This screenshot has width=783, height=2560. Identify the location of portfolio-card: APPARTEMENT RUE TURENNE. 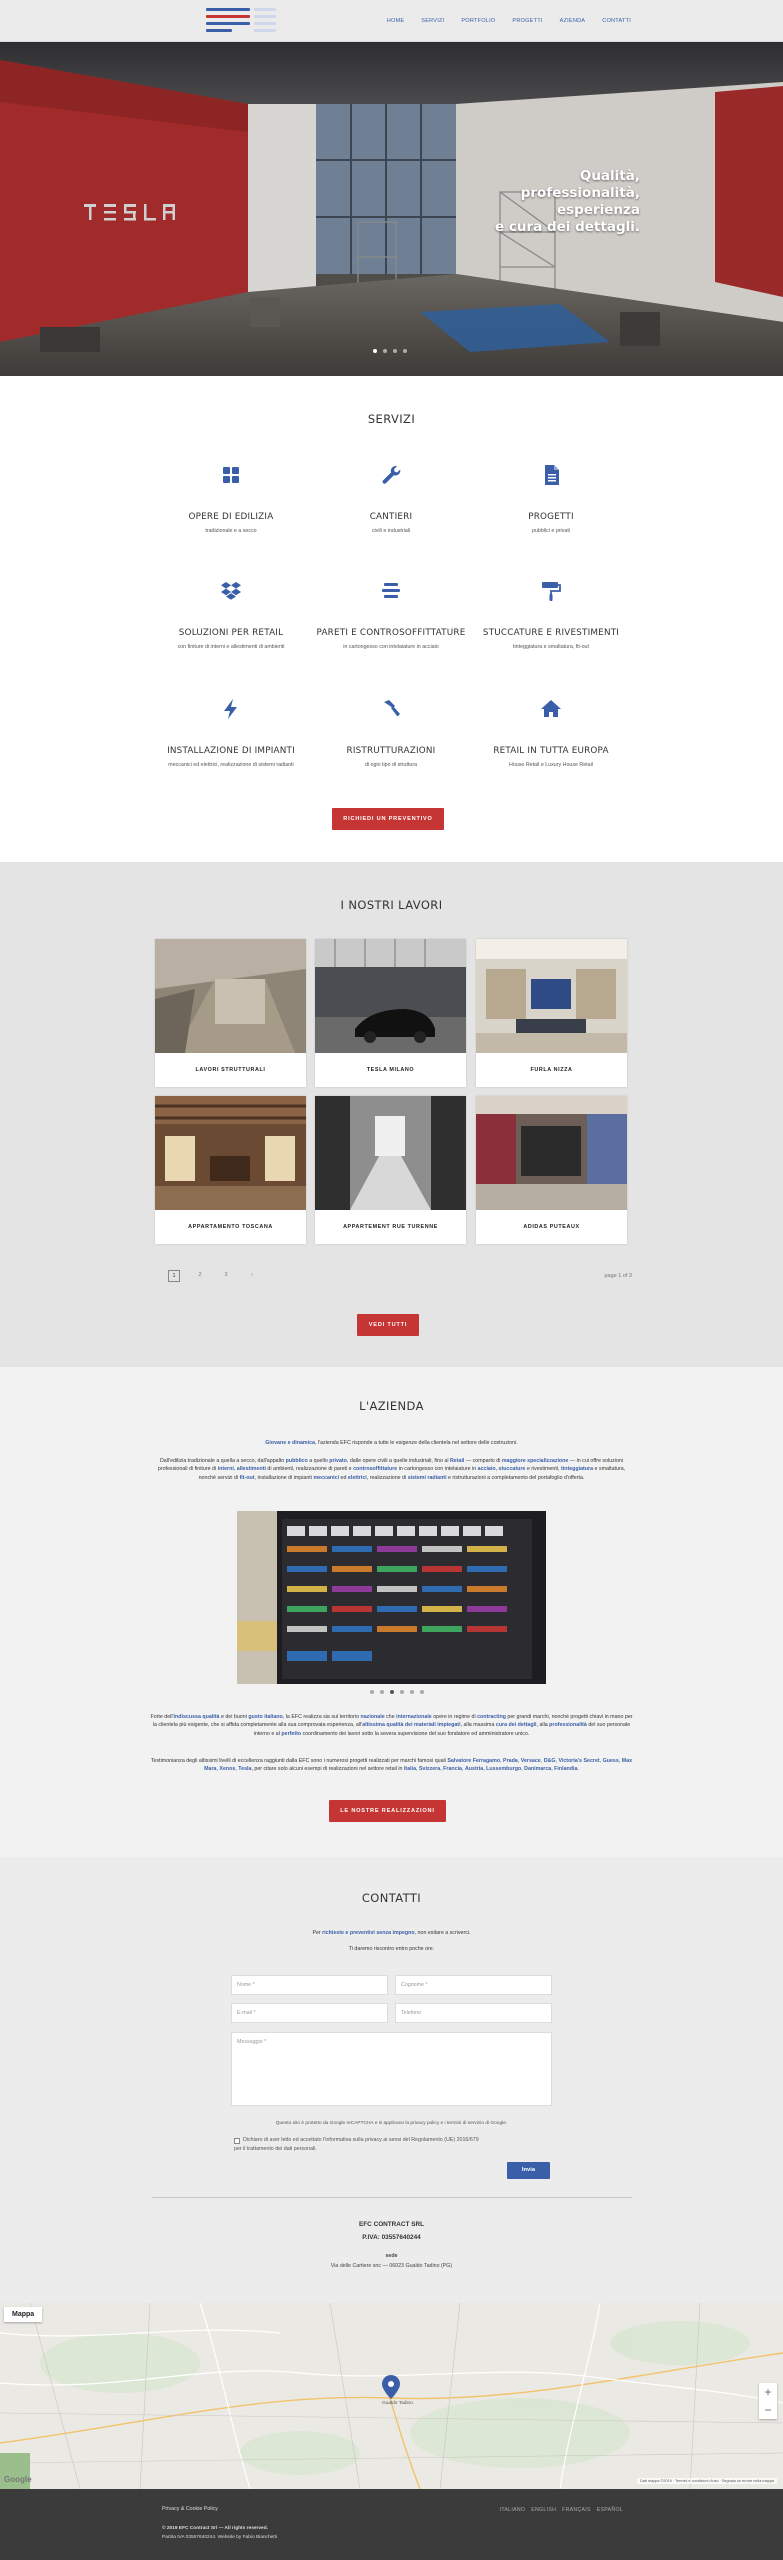
(390, 1170).